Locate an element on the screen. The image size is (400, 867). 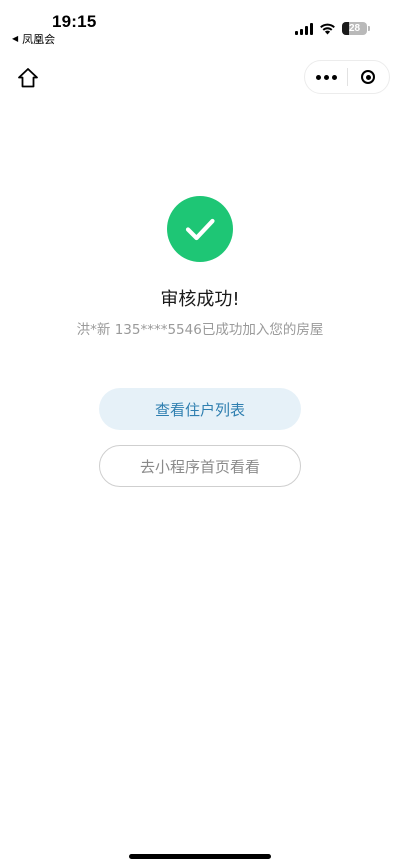
more-dots-icon is located at coordinates (318, 77).